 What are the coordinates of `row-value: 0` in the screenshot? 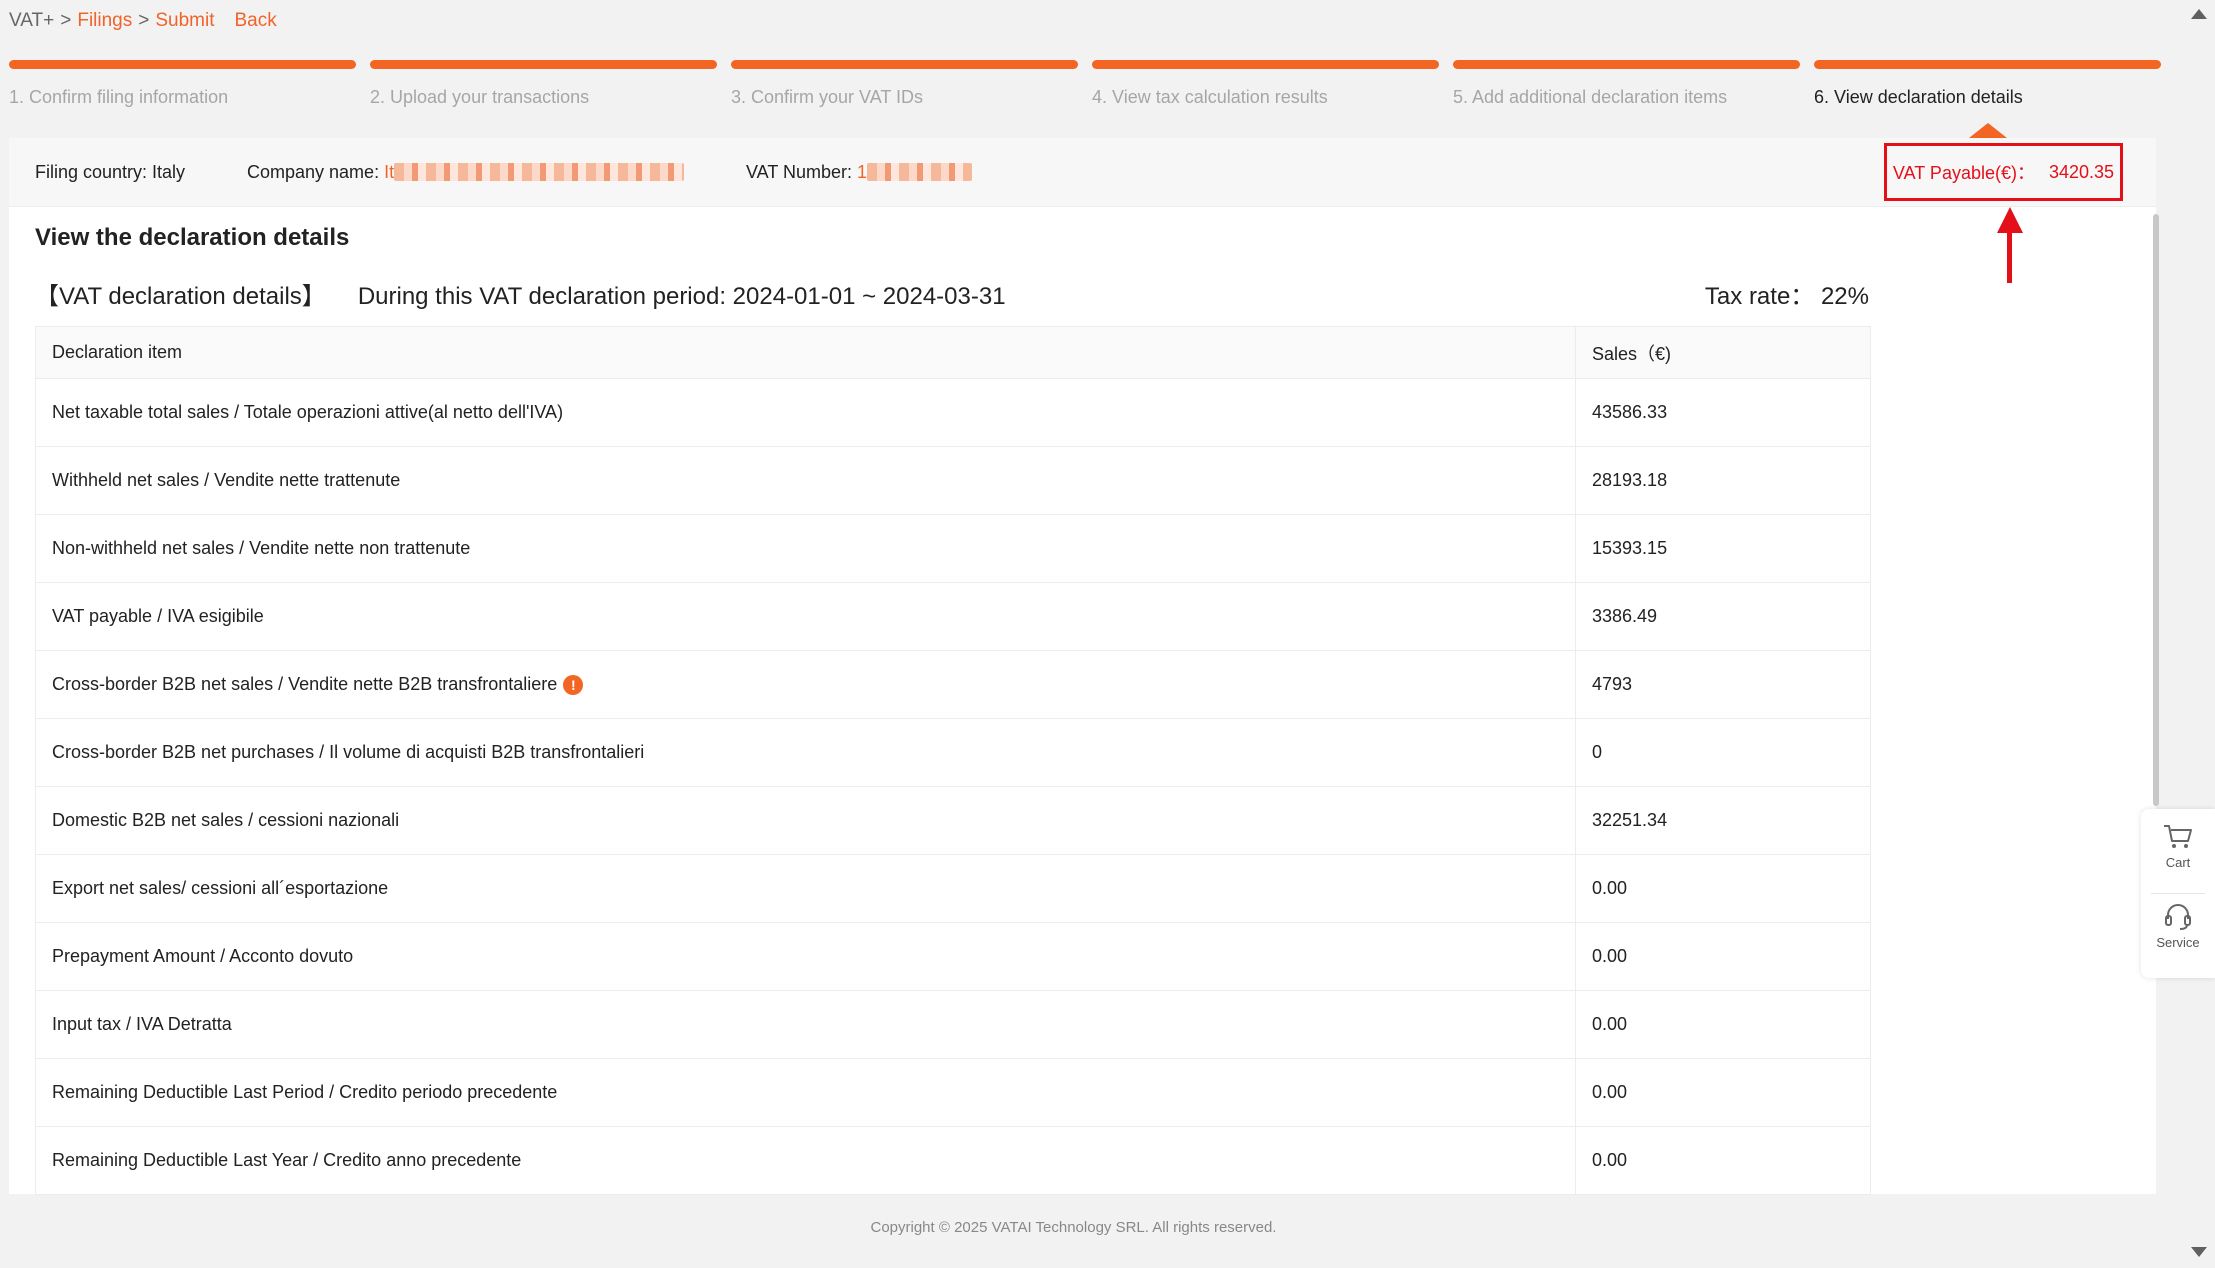 It's located at (1597, 752).